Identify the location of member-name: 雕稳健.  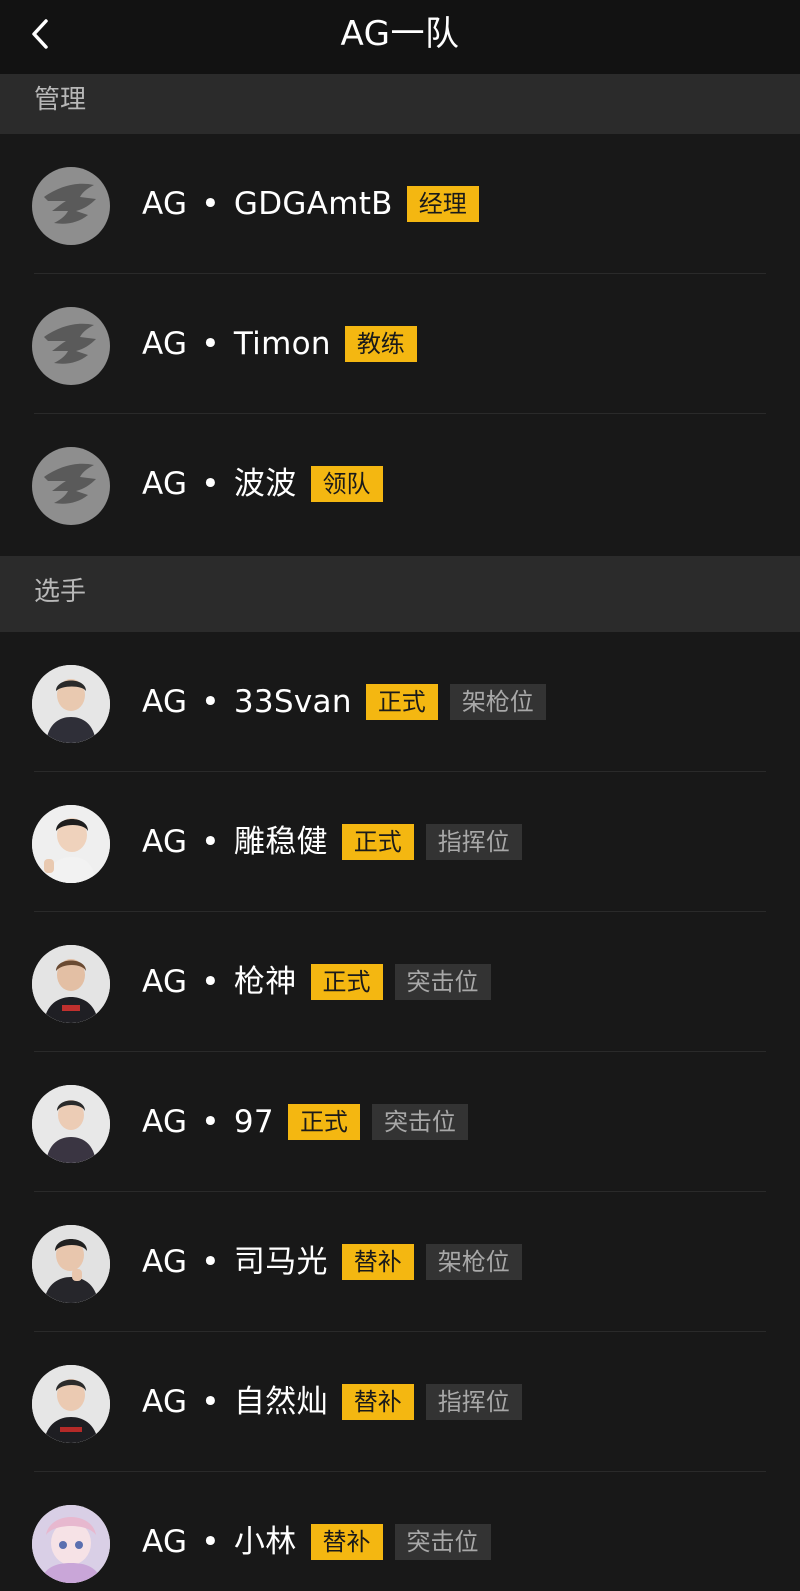
(280, 842).